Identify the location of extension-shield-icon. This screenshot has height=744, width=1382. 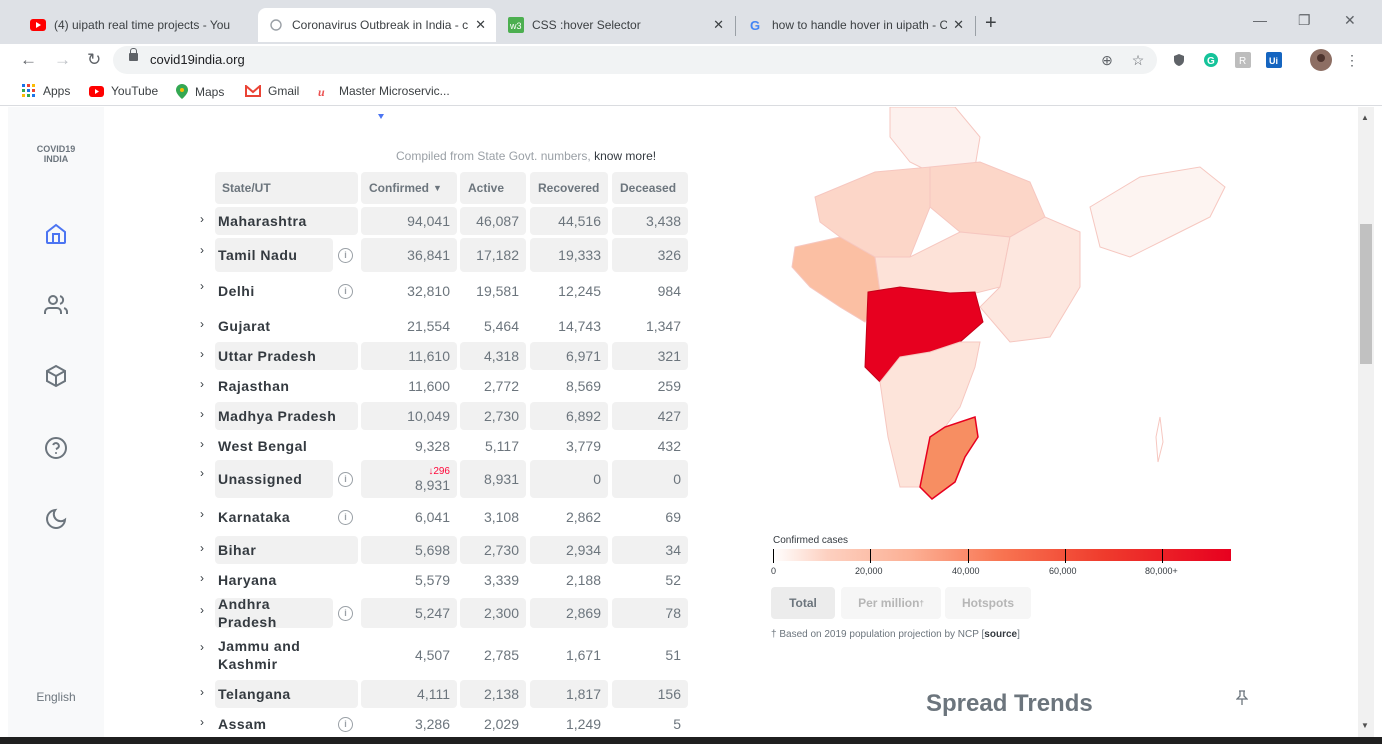
(1179, 60).